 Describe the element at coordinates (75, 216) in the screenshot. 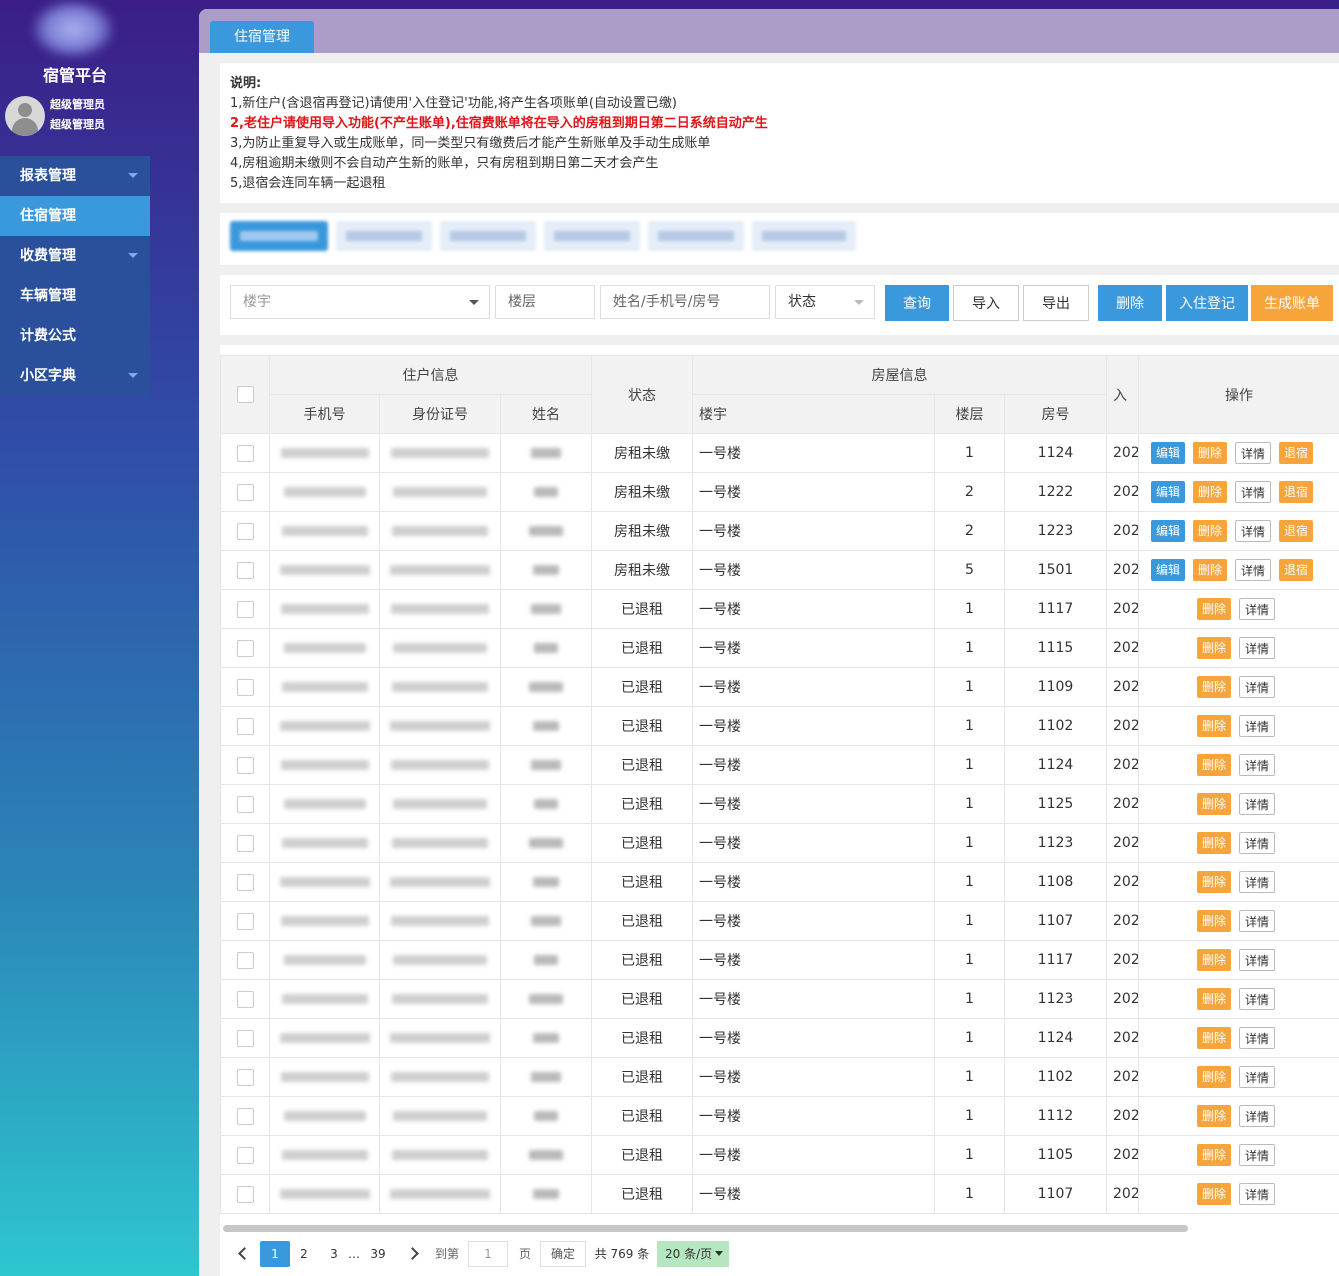

I see `sidebar-item-1: 住宿管理` at that location.